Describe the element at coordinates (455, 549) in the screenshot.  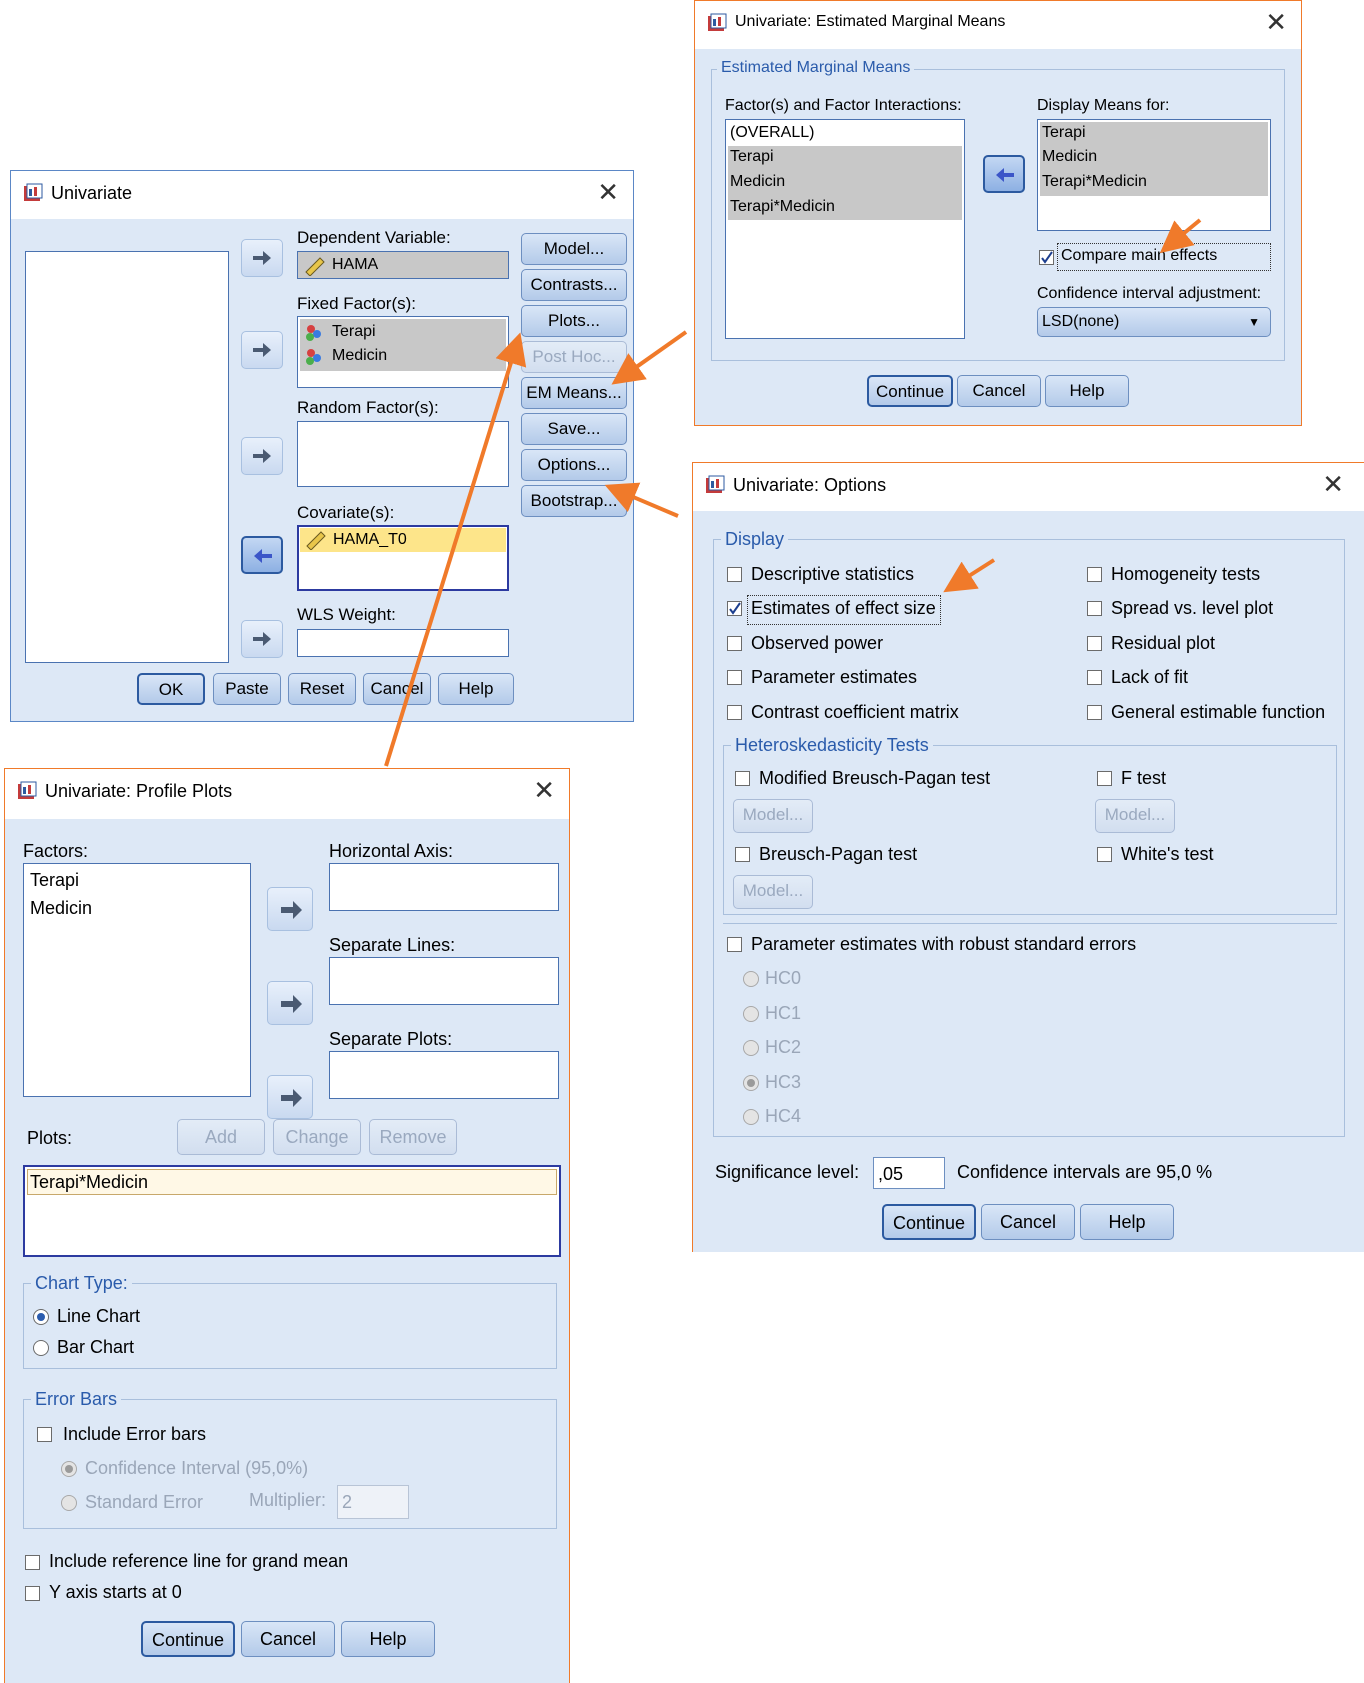
I see `arrow-to-plots` at that location.